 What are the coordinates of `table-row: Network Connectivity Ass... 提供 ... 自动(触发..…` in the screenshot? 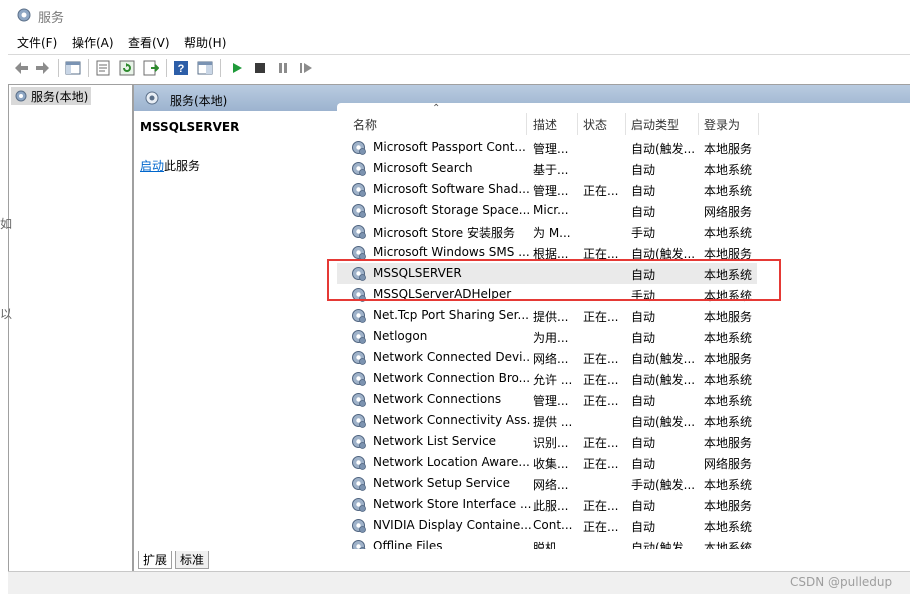 It's located at (547, 420).